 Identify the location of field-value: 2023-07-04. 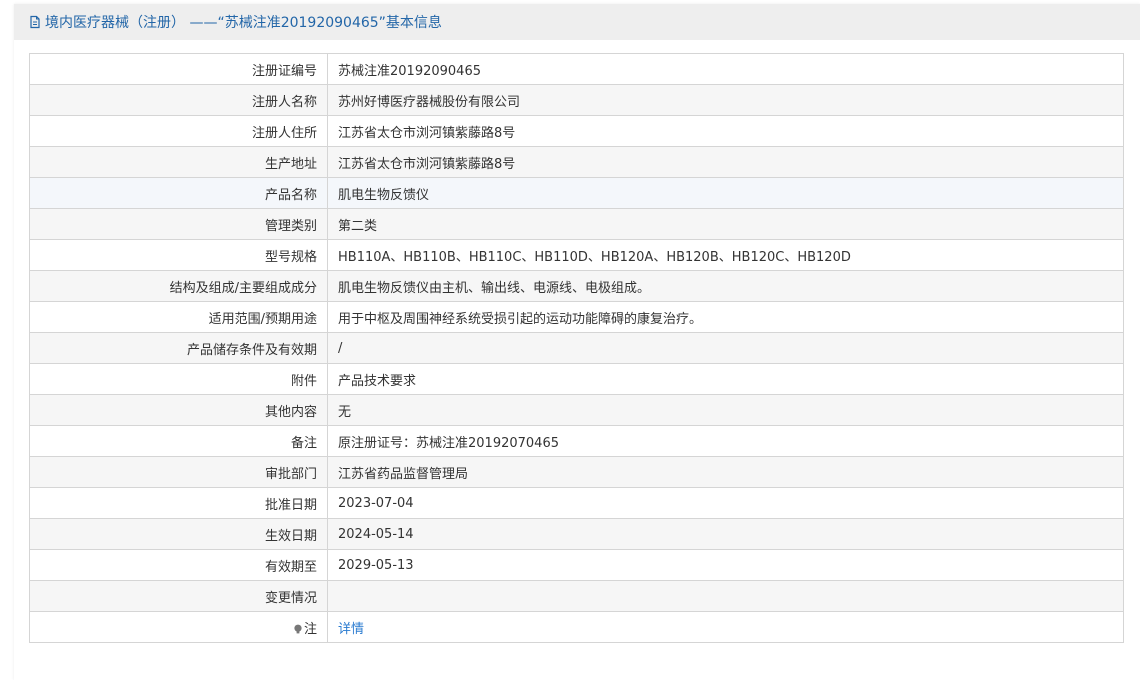
(725, 503).